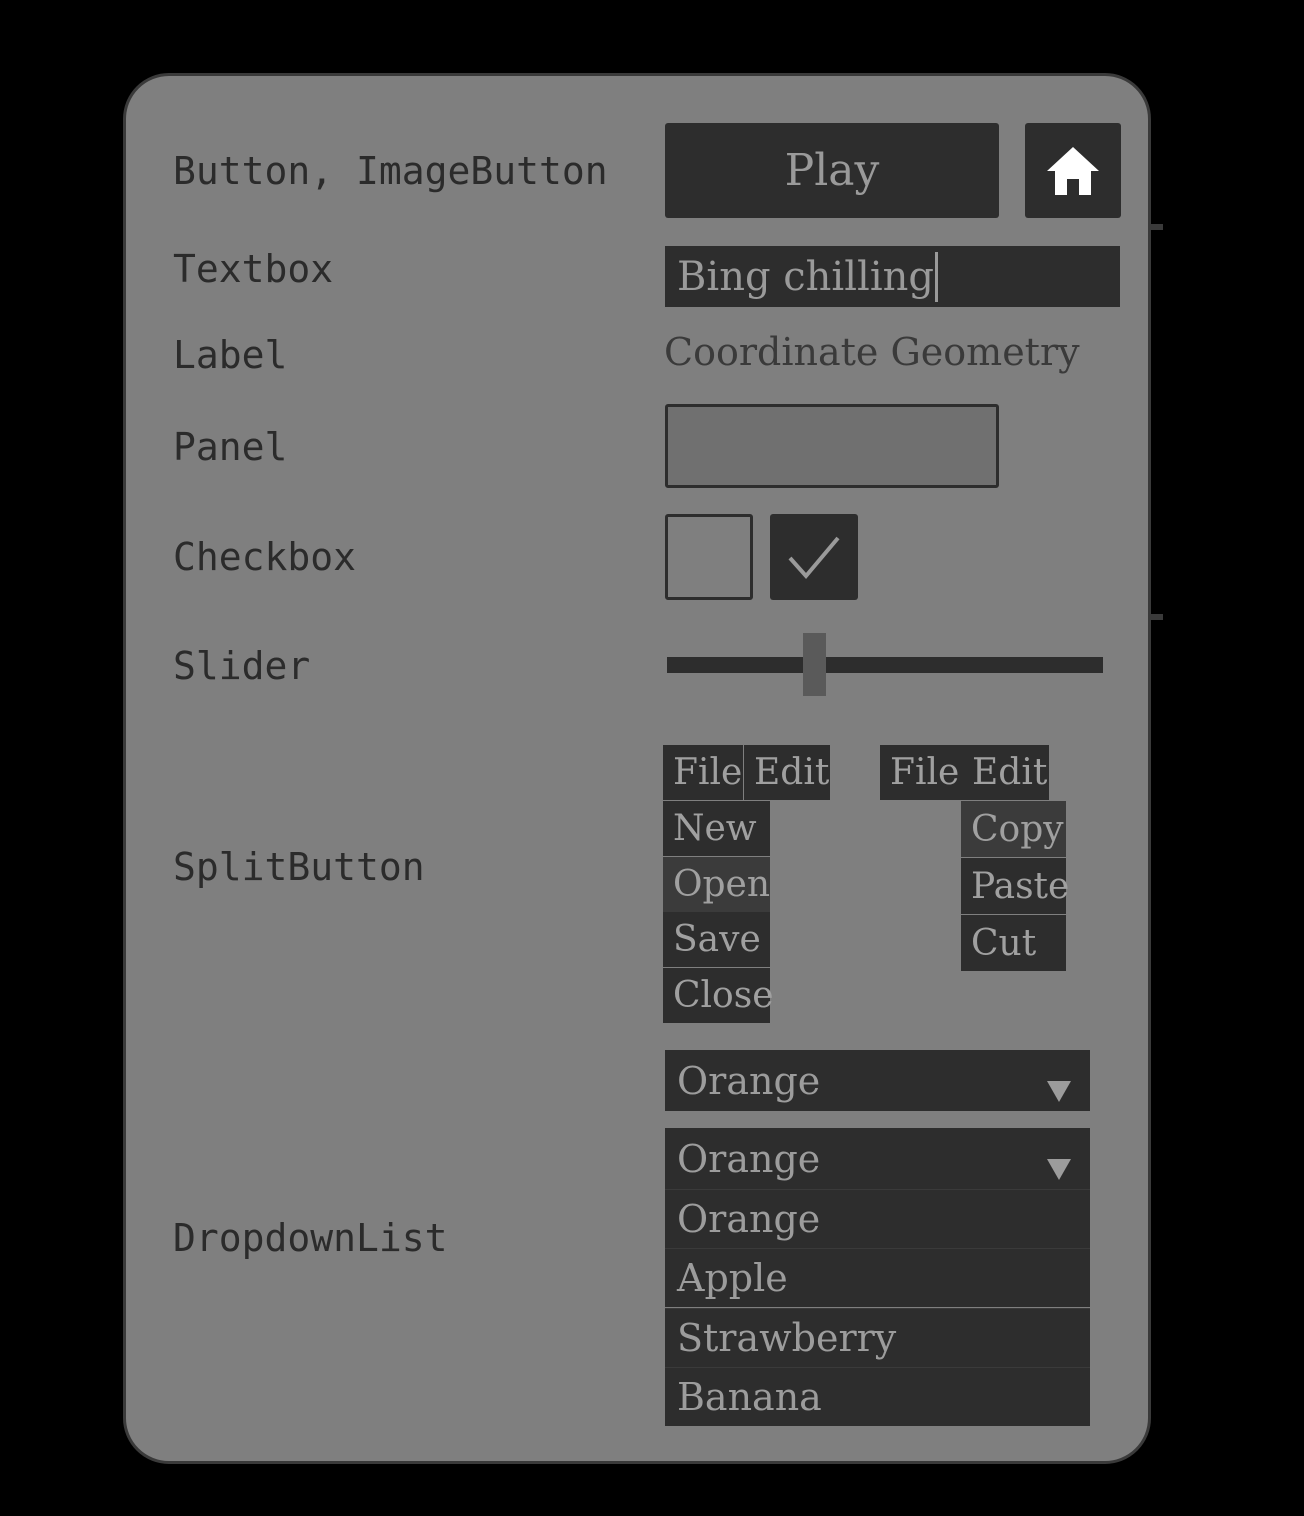  Describe the element at coordinates (814, 664) in the screenshot. I see `slider-thumb` at that location.